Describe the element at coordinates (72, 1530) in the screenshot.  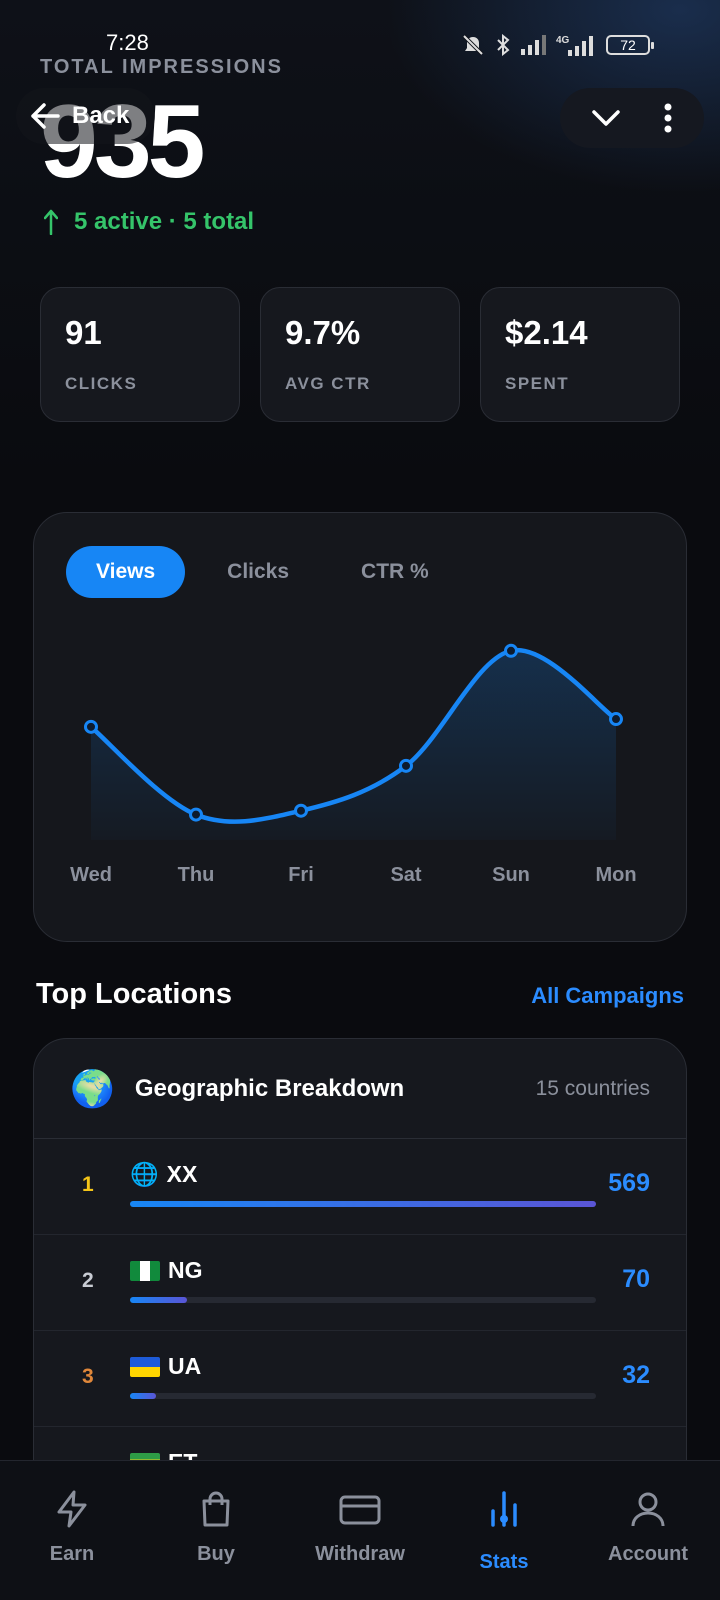
I see `nav-earn: Earn` at that location.